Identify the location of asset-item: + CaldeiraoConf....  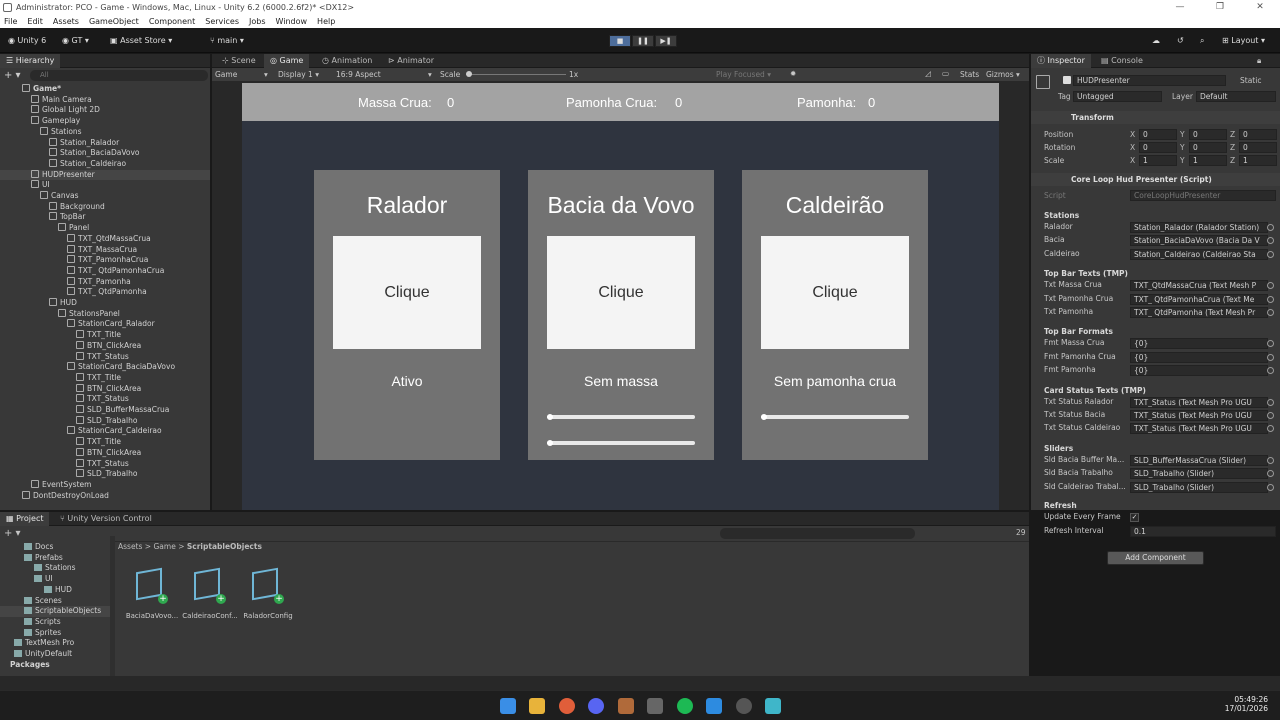
(210, 596).